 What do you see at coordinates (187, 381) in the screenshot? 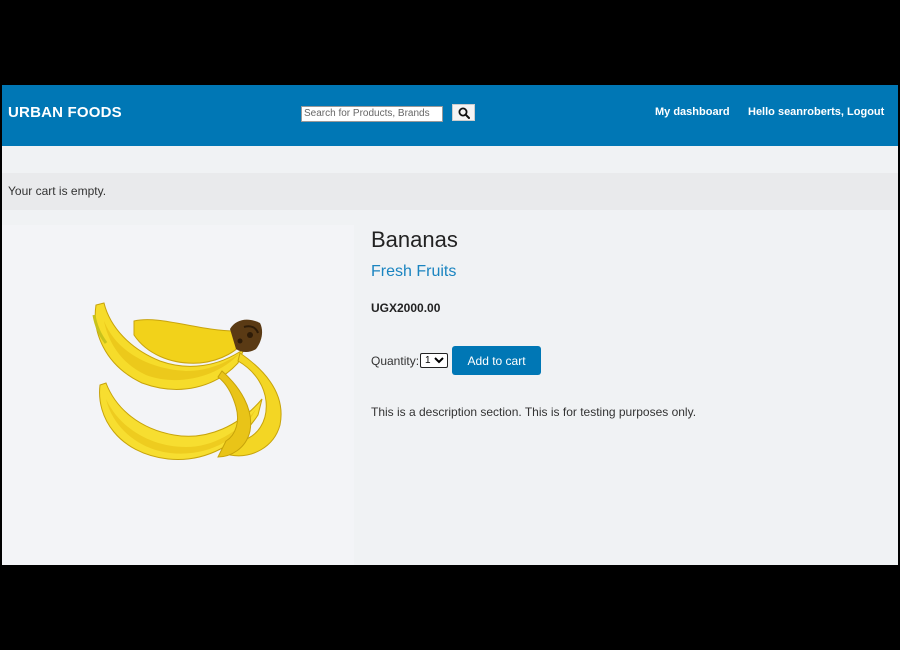
I see `banana-image` at bounding box center [187, 381].